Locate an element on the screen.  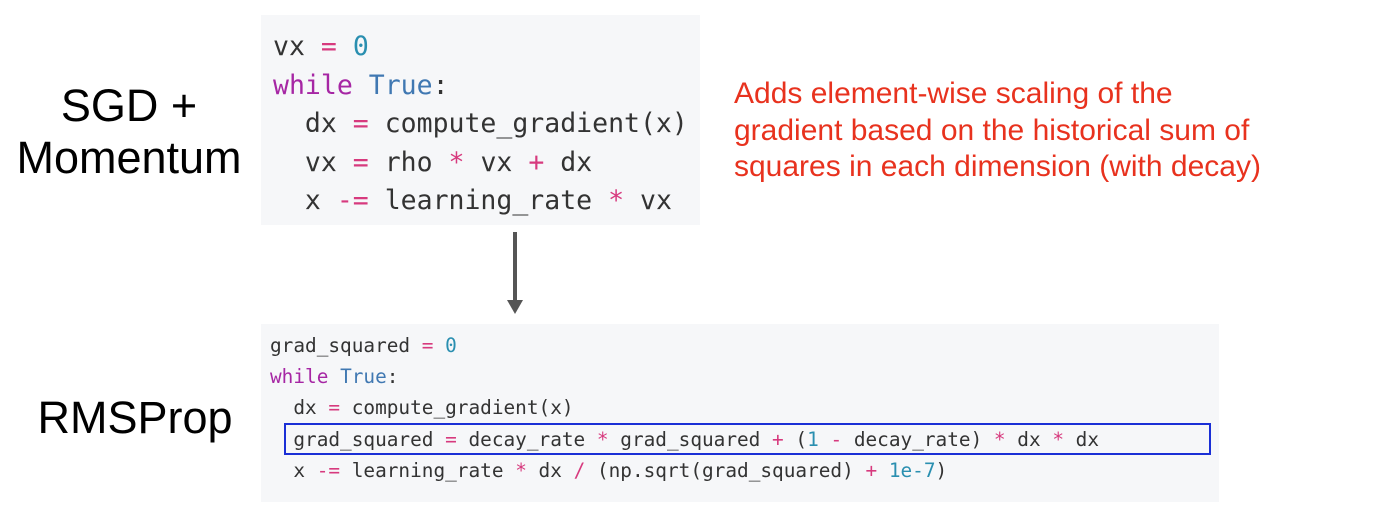
code-operator: / is located at coordinates (579, 470).